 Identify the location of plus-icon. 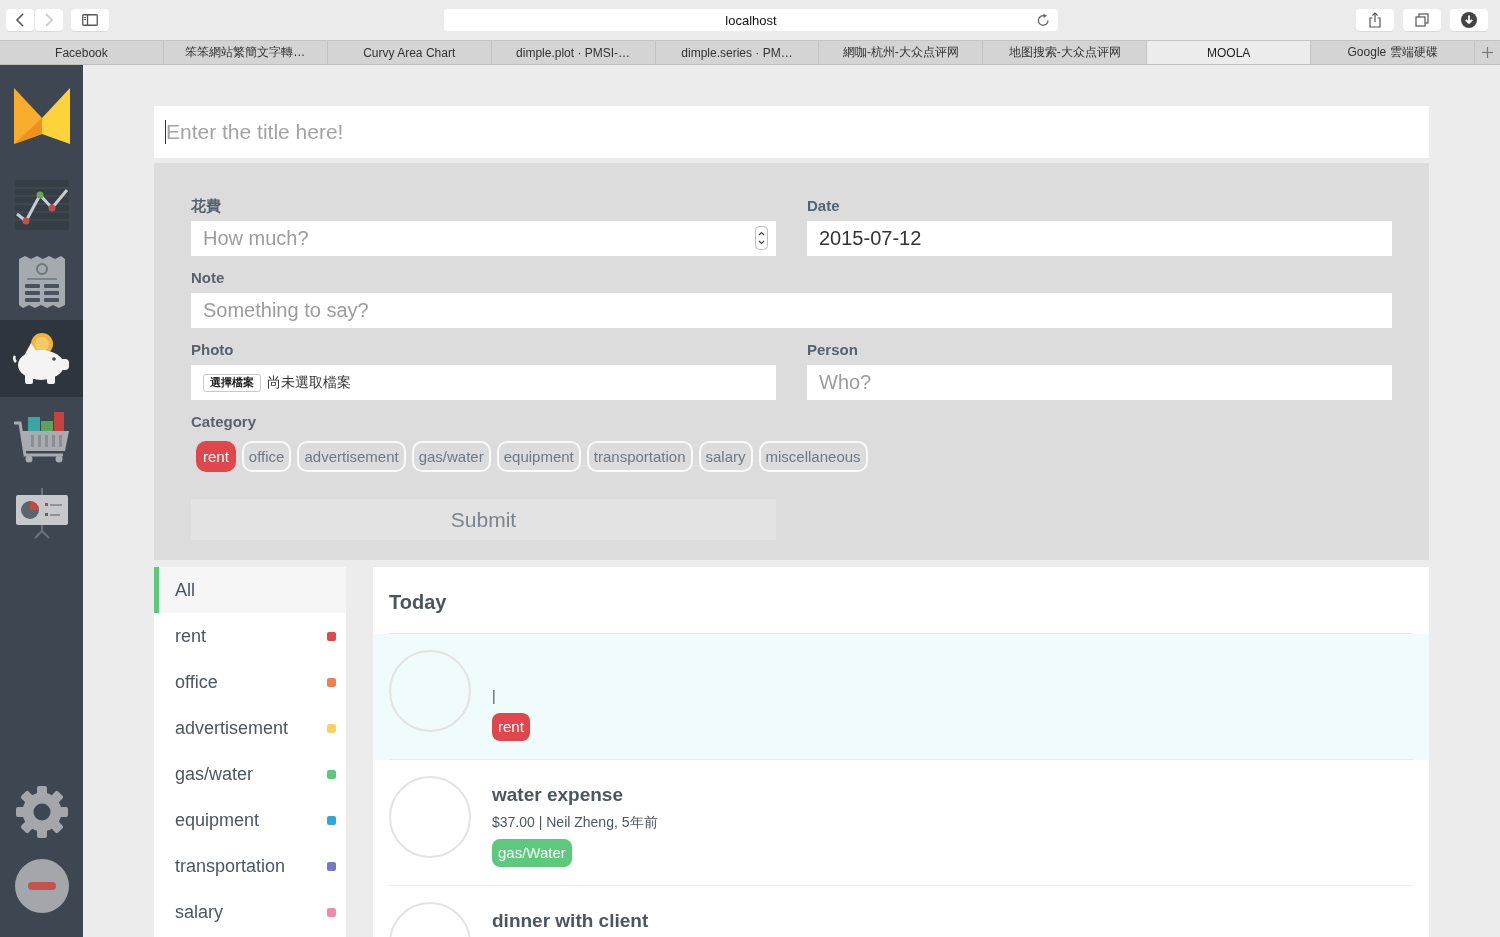
(1487, 52).